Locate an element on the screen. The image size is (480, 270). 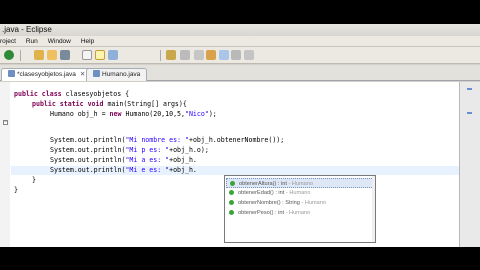
run-icon is located at coordinates (185, 55).